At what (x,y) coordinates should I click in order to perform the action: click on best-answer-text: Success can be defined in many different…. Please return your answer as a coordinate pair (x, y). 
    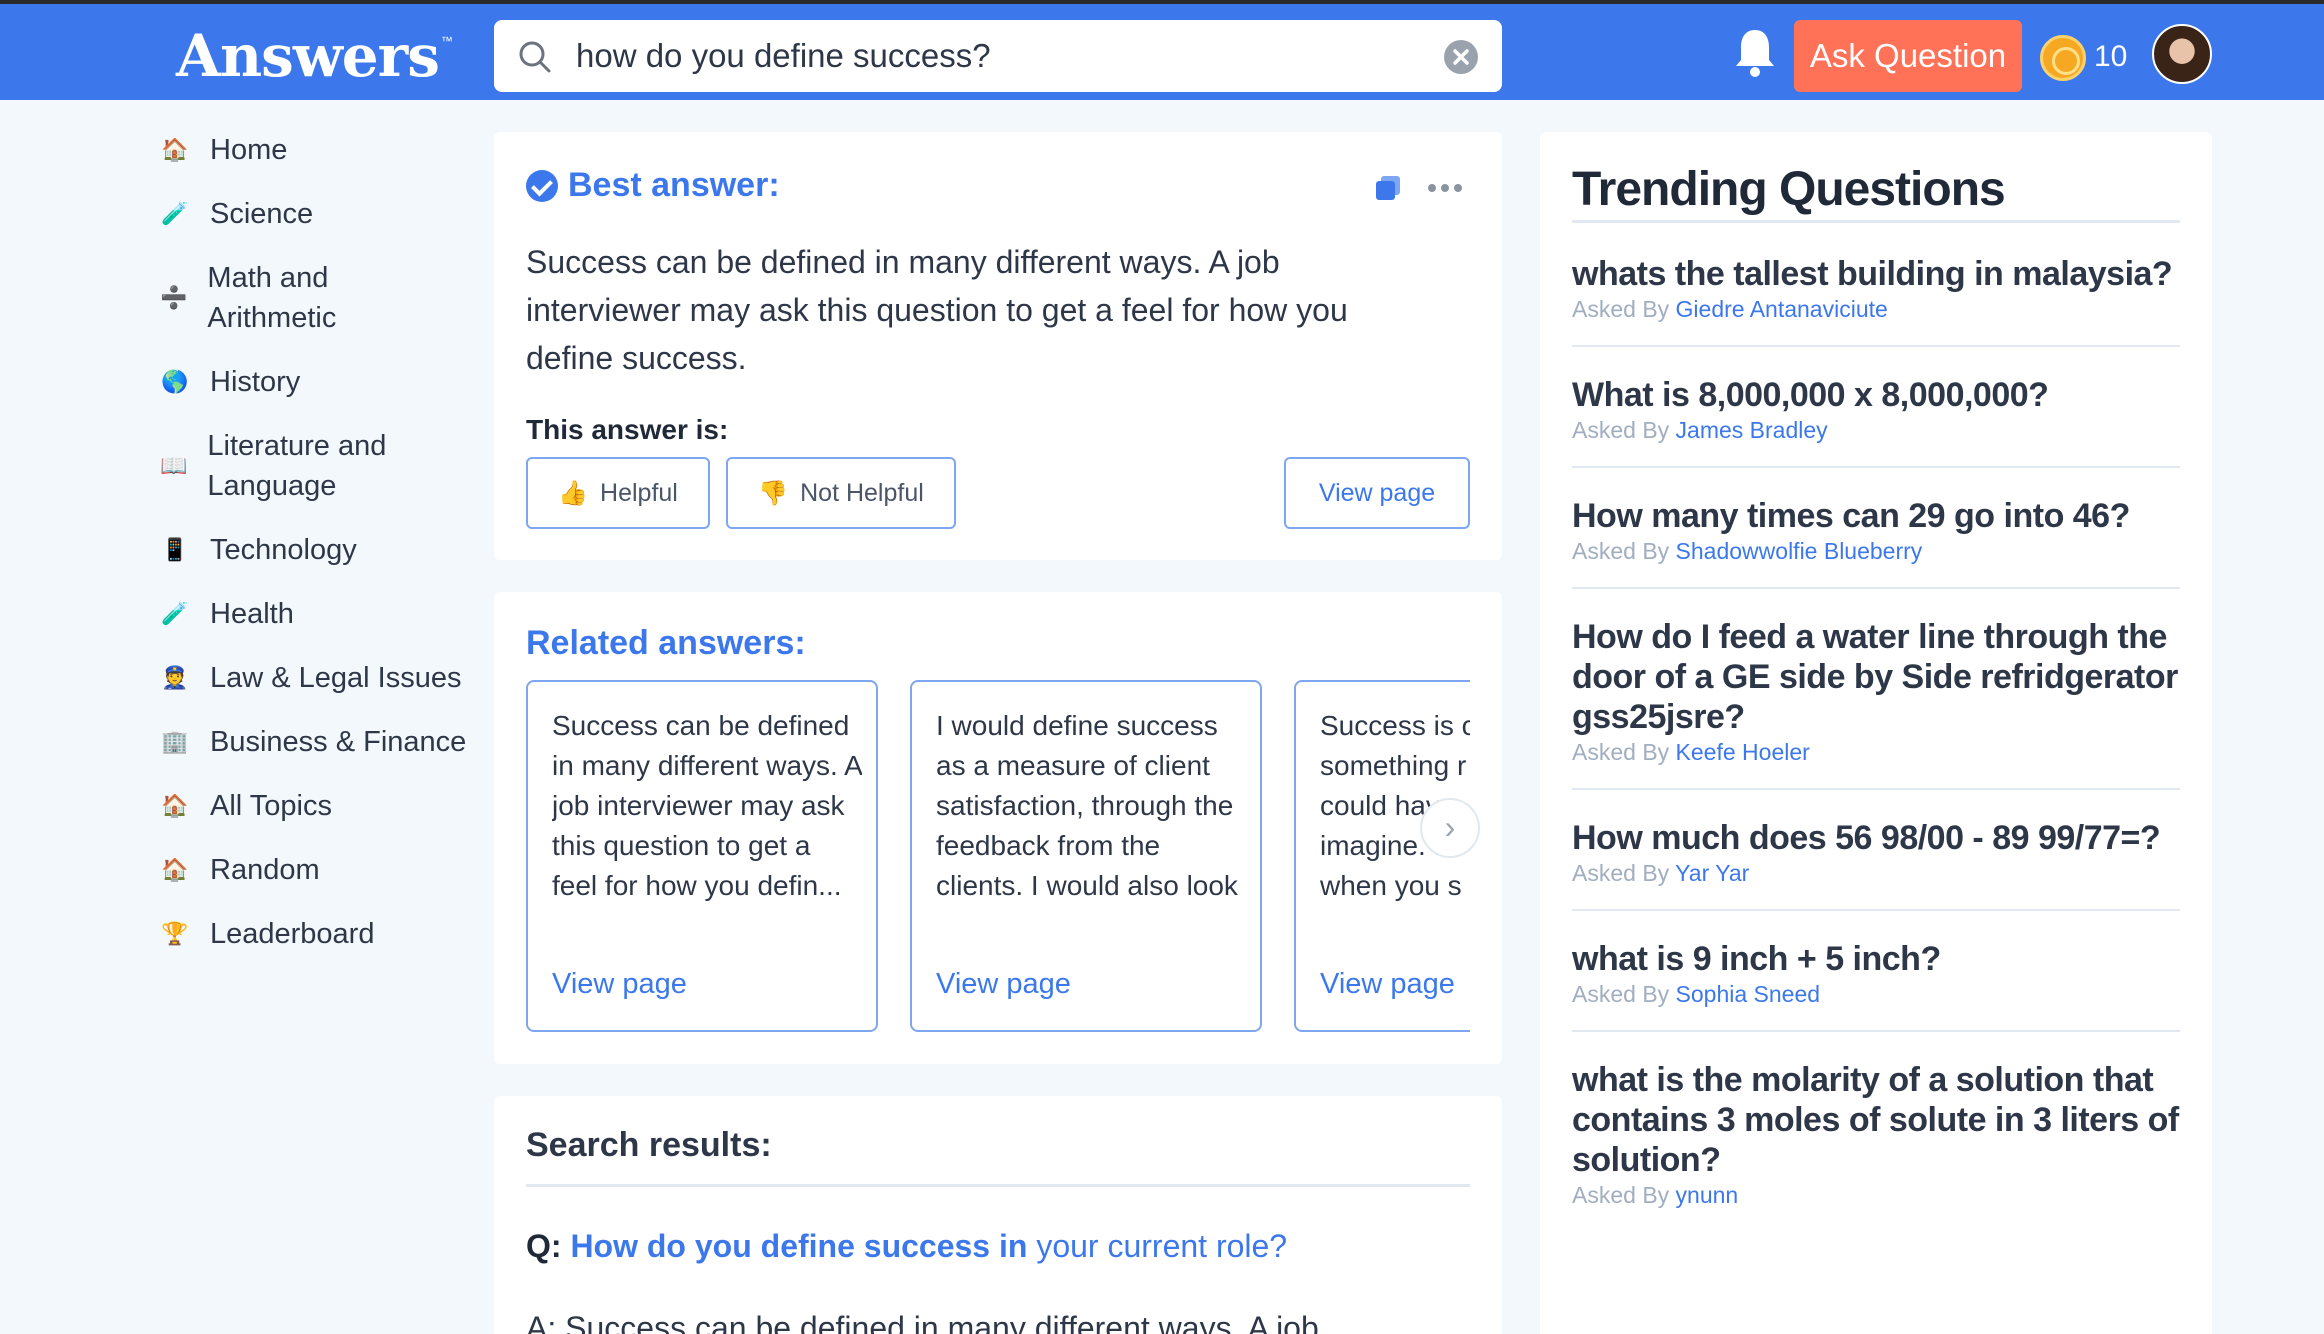
    Looking at the image, I should click on (937, 310).